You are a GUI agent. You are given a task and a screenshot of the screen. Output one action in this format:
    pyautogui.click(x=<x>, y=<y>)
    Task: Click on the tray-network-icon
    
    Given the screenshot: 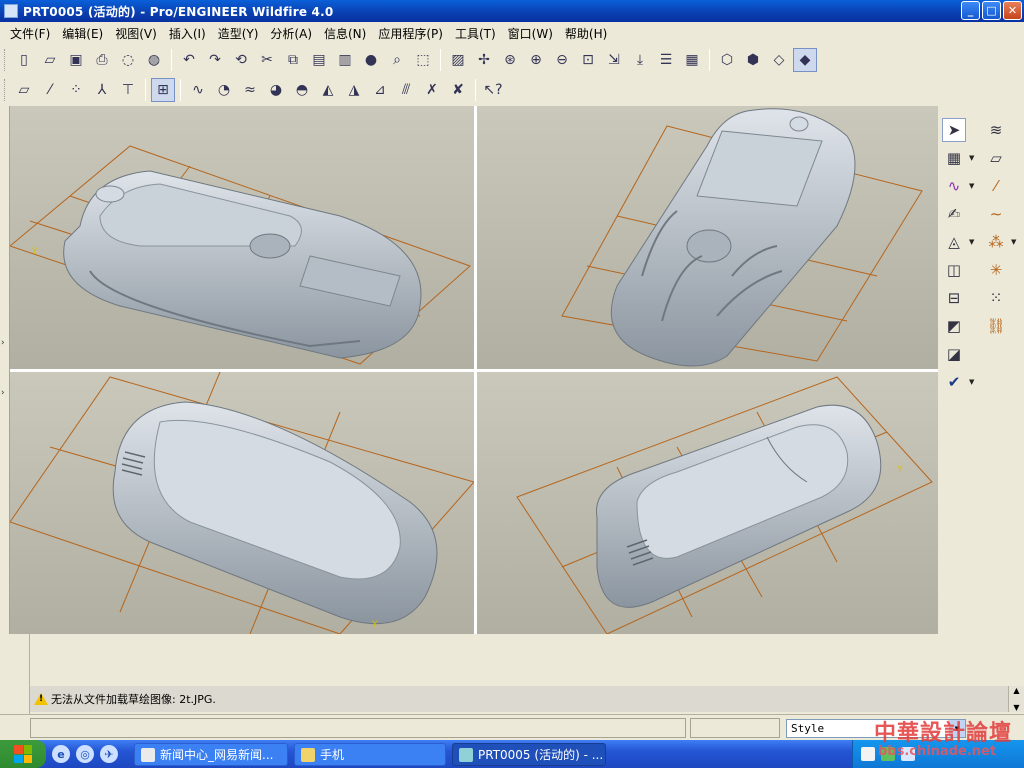 What is the action you would take?
    pyautogui.click(x=888, y=754)
    